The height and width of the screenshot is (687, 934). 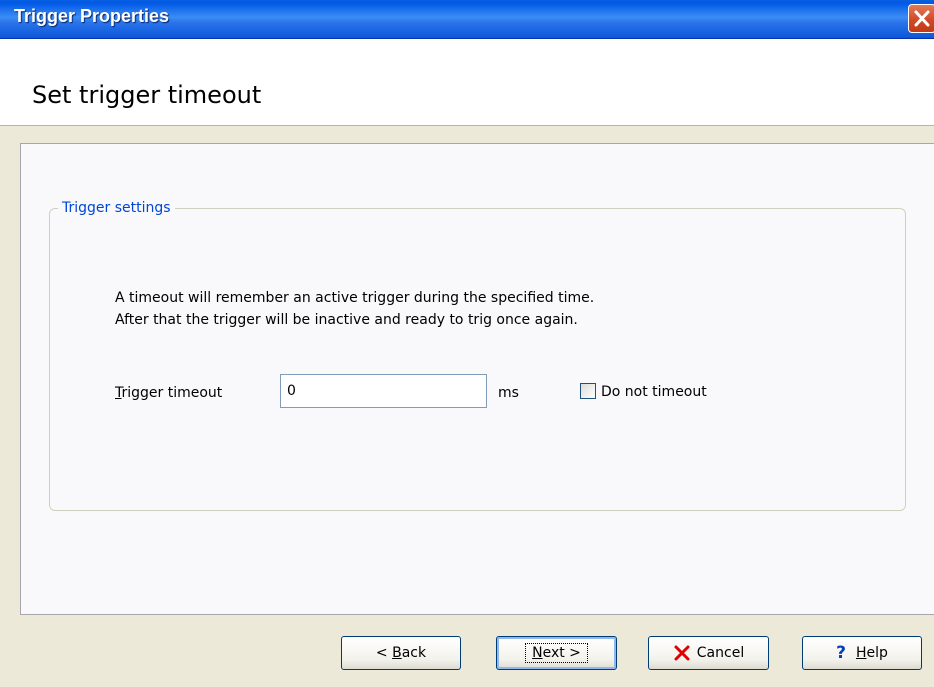 What do you see at coordinates (654, 392) in the screenshot?
I see `do-not-timeout-label: Do not timeout` at bounding box center [654, 392].